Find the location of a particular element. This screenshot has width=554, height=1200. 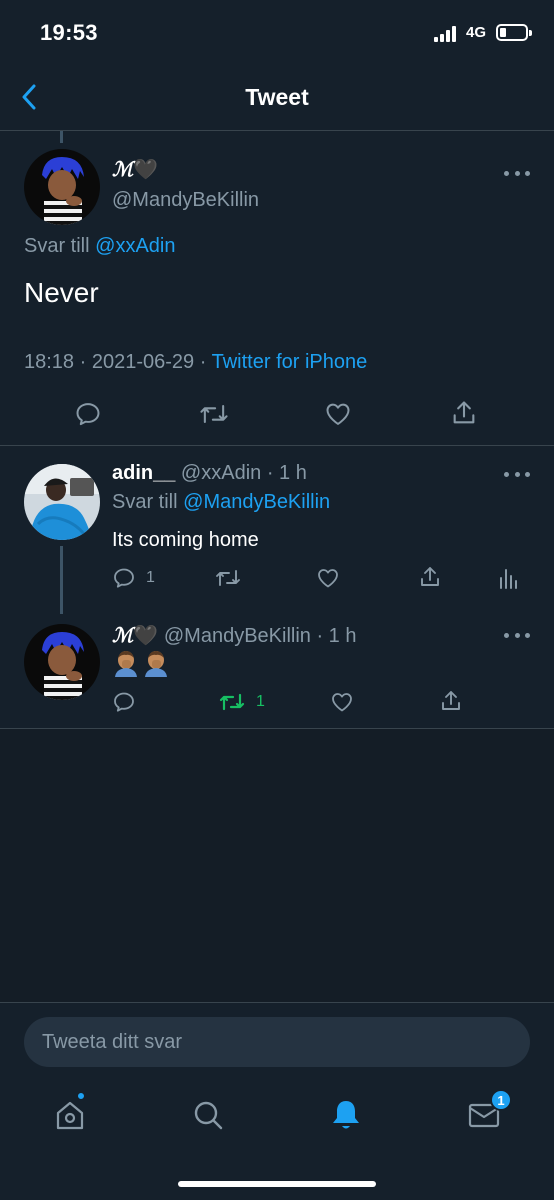

thread-line is located at coordinates (61, 580).